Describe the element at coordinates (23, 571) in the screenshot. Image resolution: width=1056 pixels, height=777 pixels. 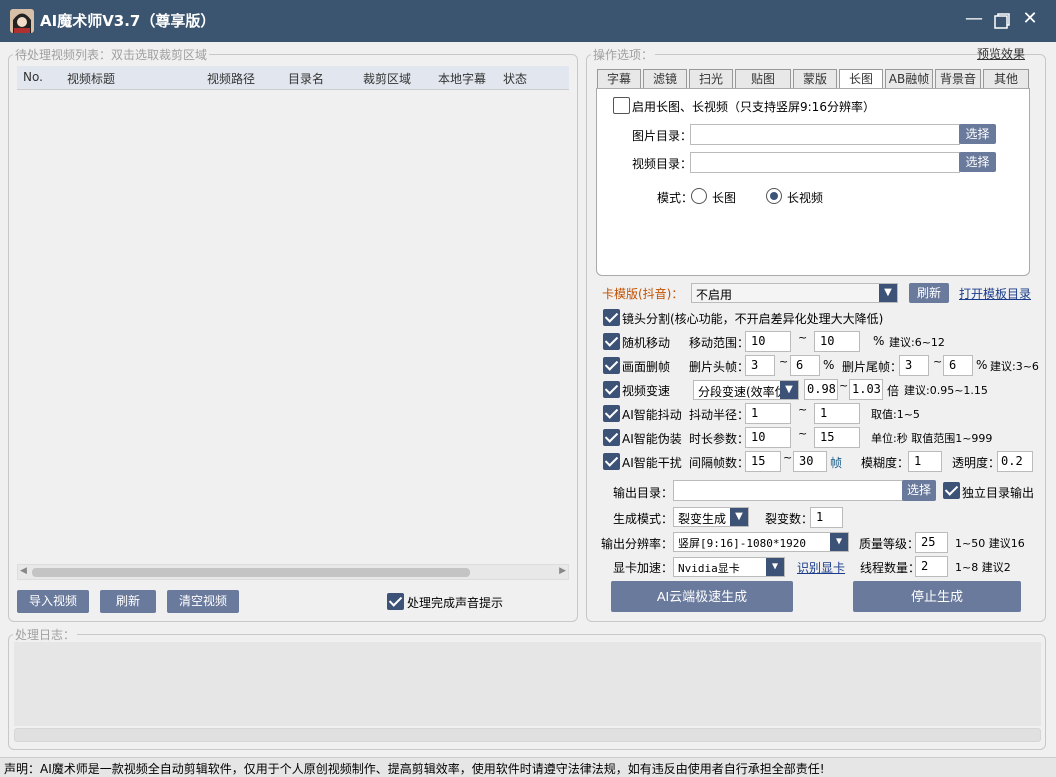
I see `scroll-left-icon: ◀` at that location.